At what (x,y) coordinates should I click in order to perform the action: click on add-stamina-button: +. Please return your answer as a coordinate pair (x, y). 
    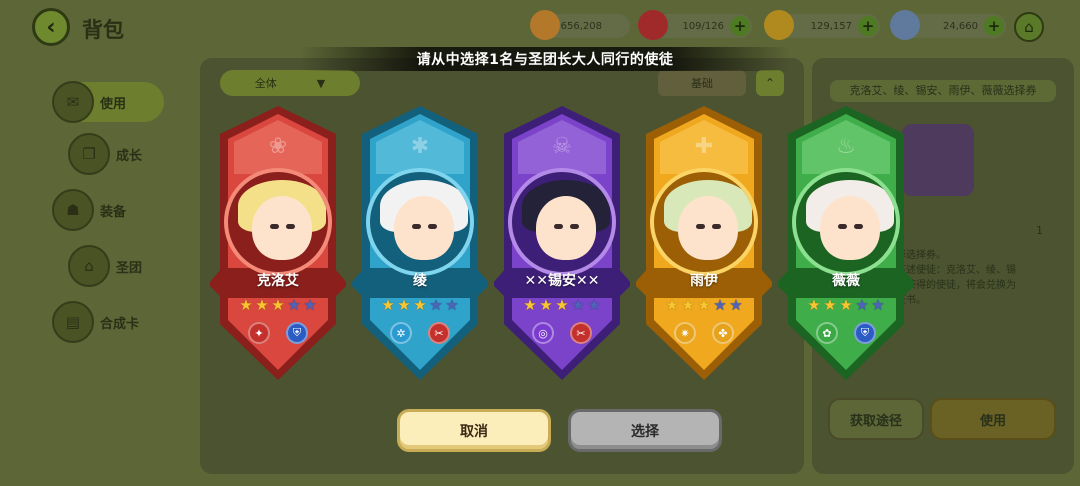
    Looking at the image, I should click on (740, 26).